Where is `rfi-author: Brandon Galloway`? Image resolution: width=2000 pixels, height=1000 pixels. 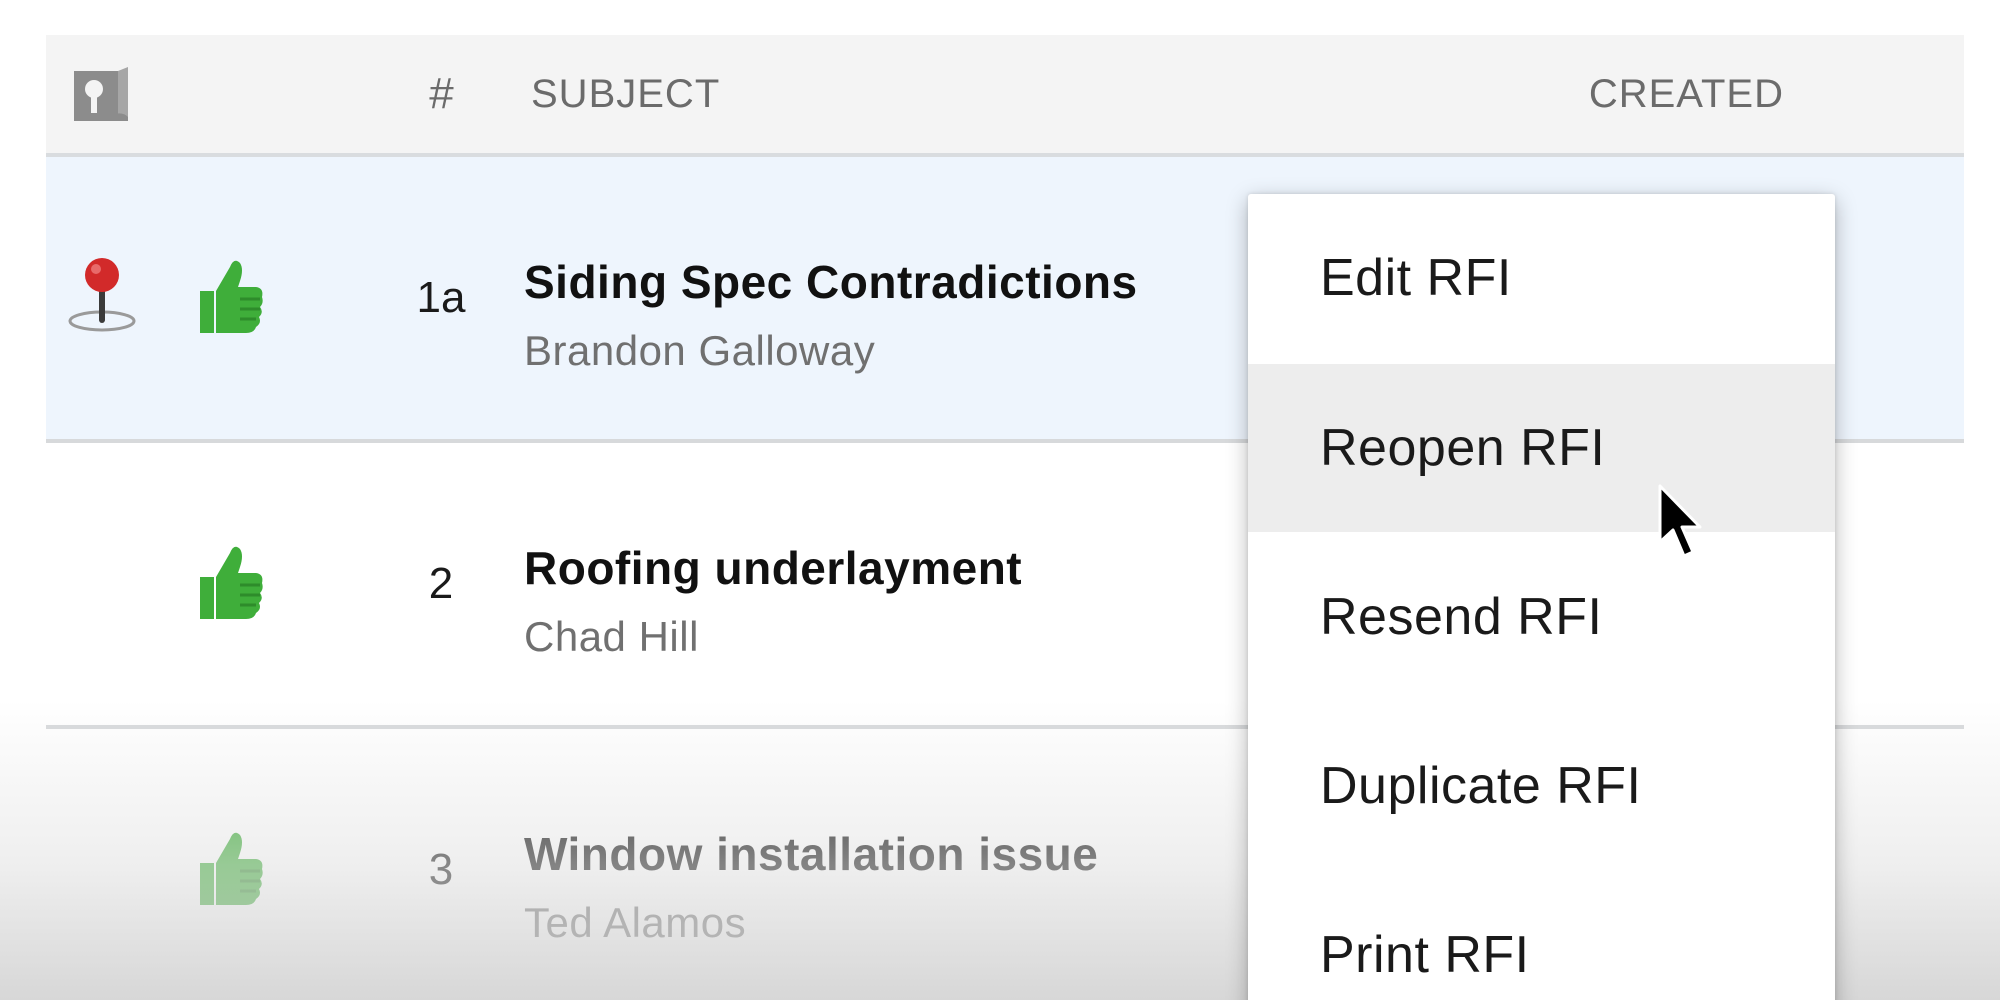 rfi-author: Brandon Galloway is located at coordinates (700, 350).